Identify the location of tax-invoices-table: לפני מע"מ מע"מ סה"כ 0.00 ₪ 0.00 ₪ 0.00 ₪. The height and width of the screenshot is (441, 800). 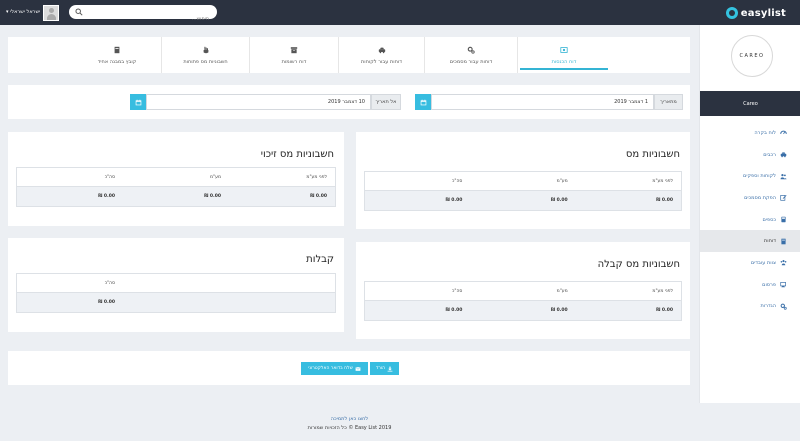
(523, 191).